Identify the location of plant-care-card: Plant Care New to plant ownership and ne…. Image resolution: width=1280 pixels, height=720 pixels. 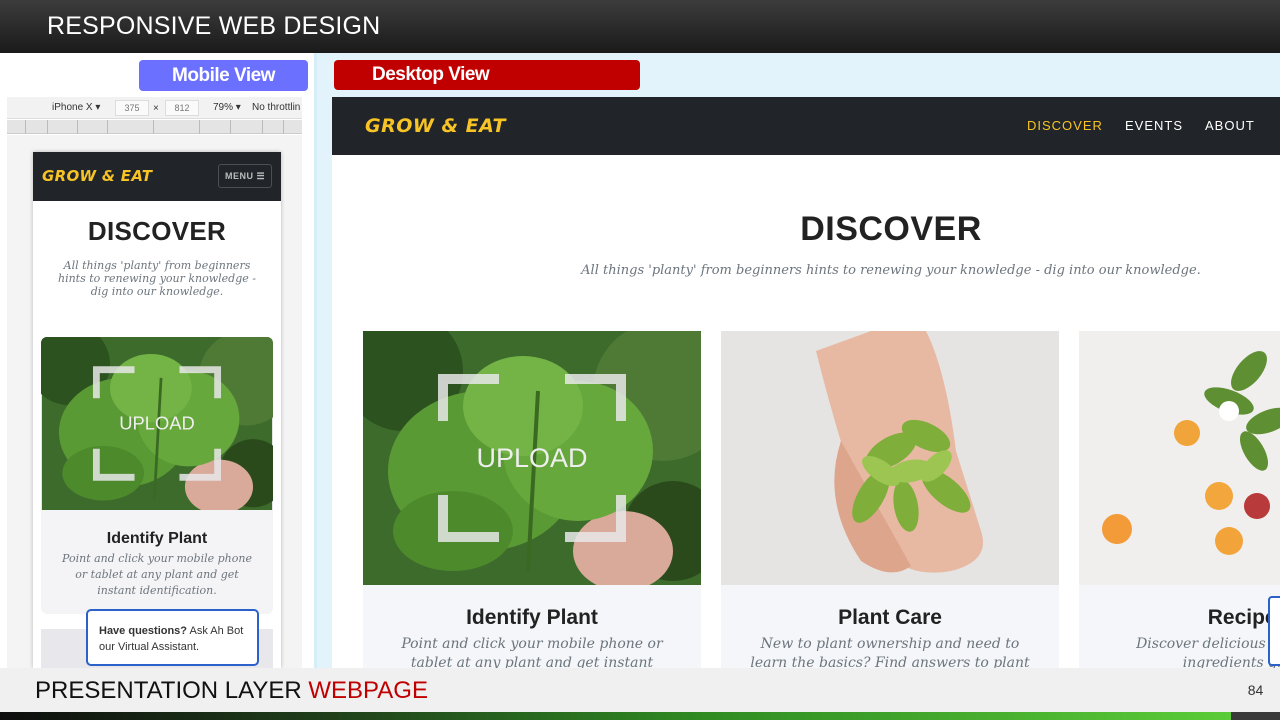
(890, 499).